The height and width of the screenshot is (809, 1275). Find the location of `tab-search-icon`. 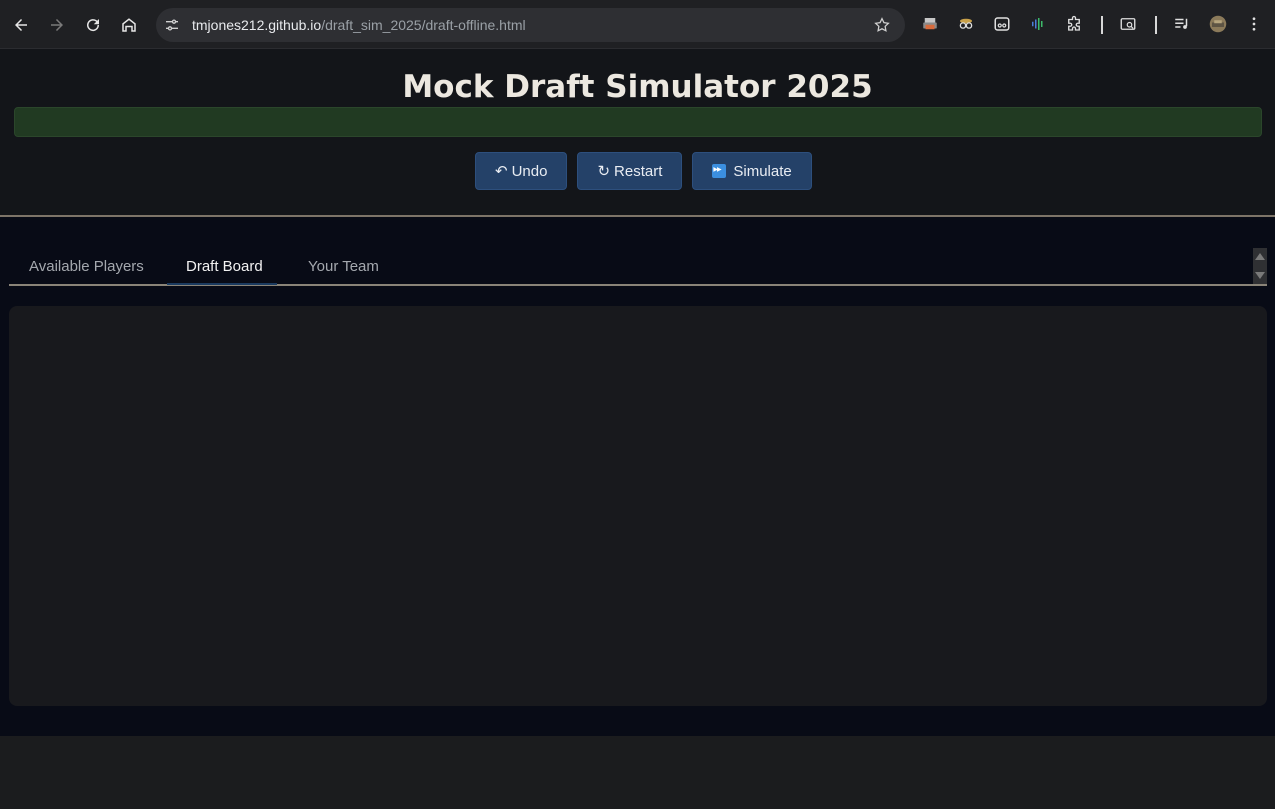

tab-search-icon is located at coordinates (1128, 24).